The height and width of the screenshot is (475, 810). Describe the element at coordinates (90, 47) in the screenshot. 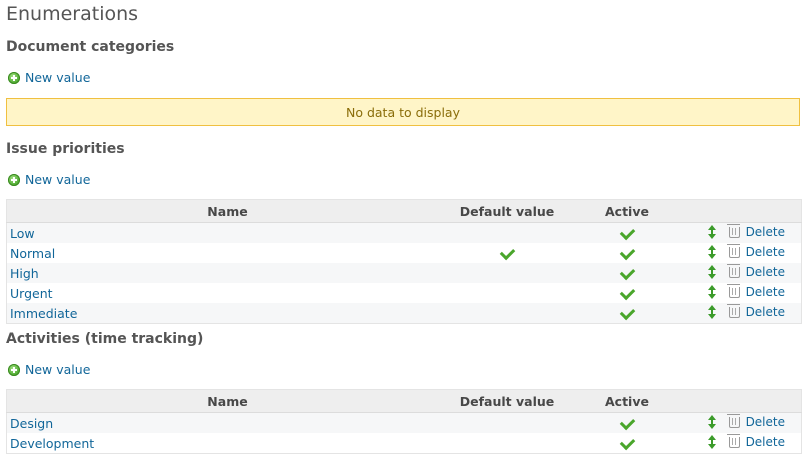

I see `section-title-document-categories: Document categories` at that location.